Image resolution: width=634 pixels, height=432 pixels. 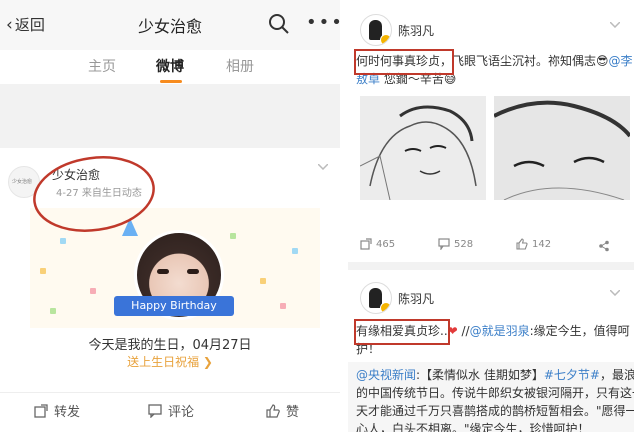 I want to click on post-action-bar: 转发 评论 赞, so click(x=170, y=412).